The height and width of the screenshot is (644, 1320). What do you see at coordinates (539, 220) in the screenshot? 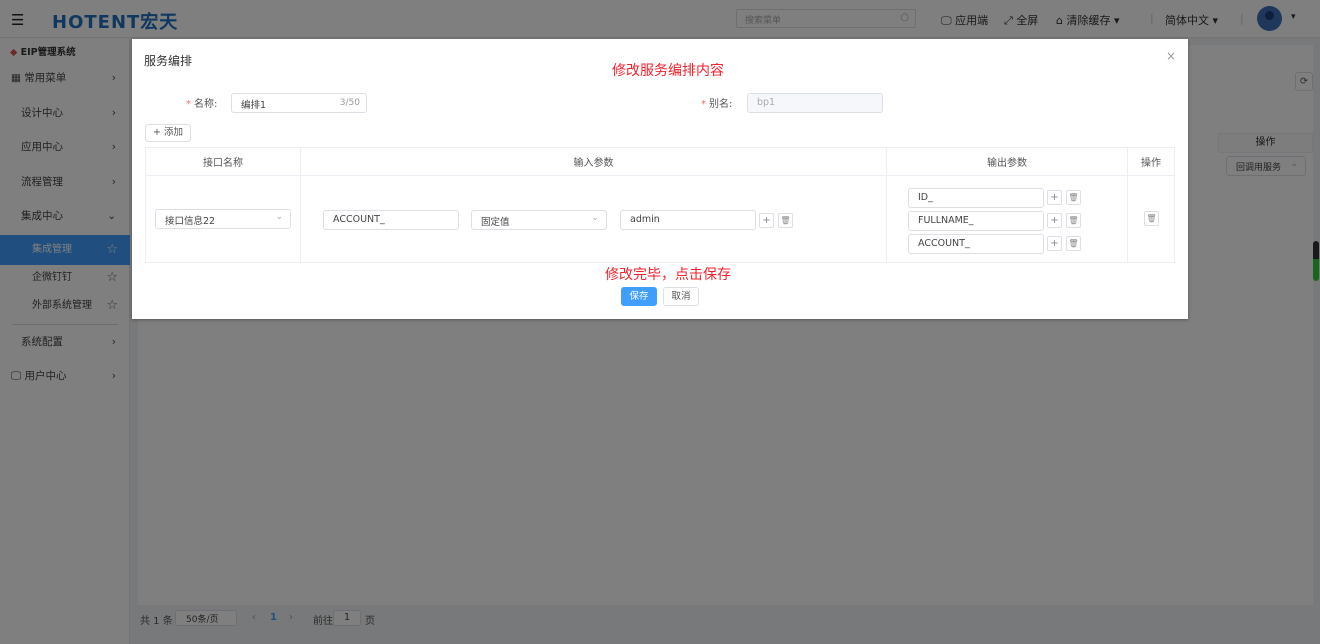
I see `input-param-type-select: 固定值 ⌄` at bounding box center [539, 220].